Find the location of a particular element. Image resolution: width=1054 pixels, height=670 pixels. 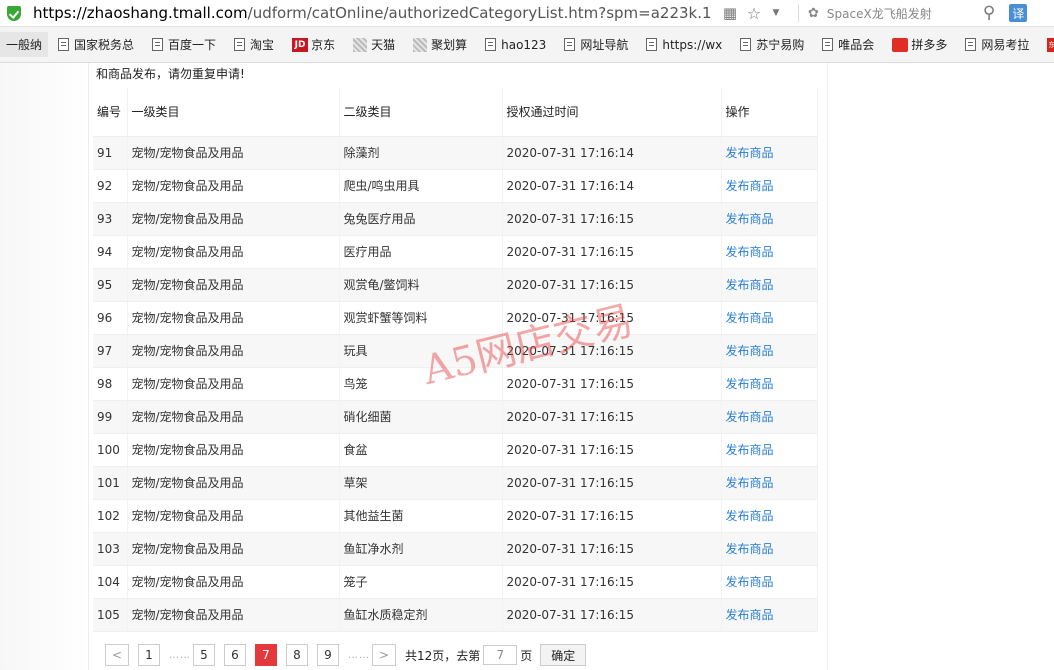

cell-number: 91 is located at coordinates (110, 153).